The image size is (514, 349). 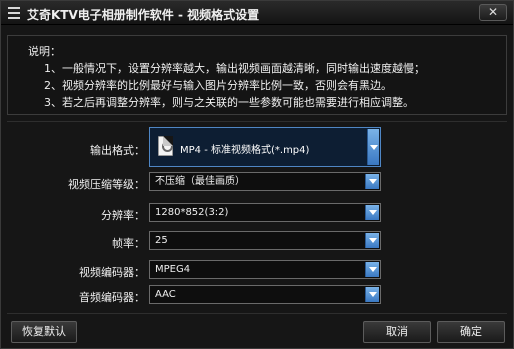 I want to click on resolution-value: 1280*852(3:2), so click(x=192, y=212).